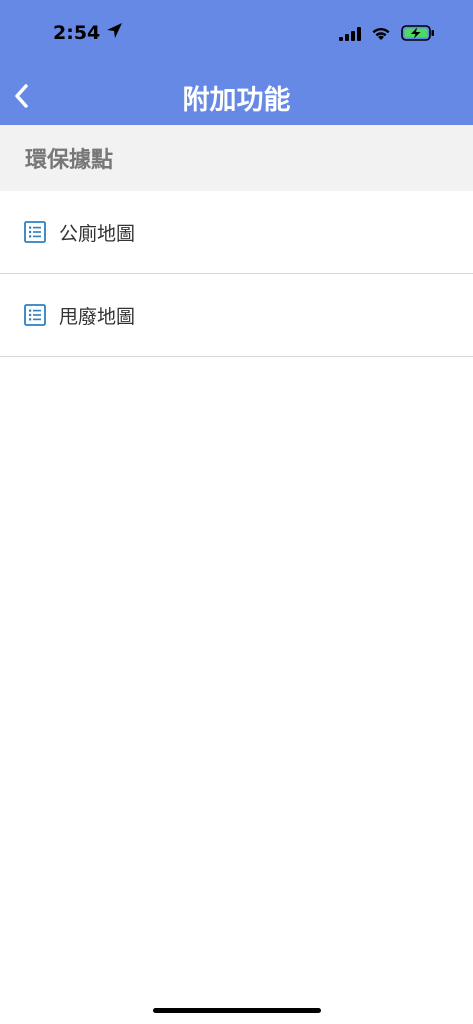 This screenshot has height=1024, width=473. I want to click on status-time-group: 2:54, so click(88, 33).